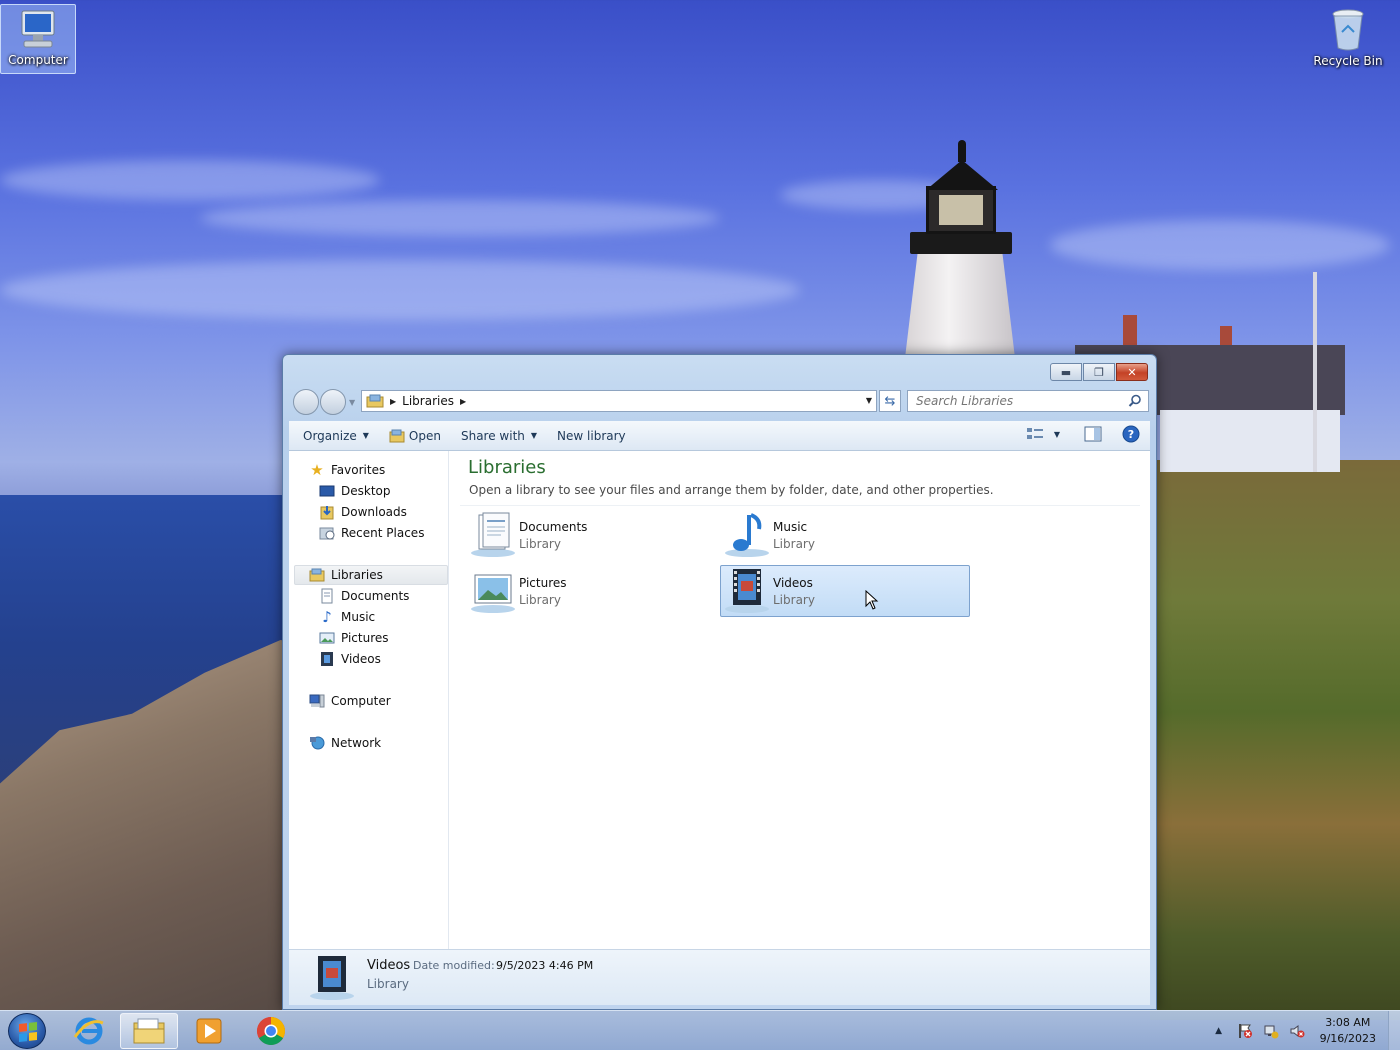  Describe the element at coordinates (790, 526) in the screenshot. I see `tile-name: Music` at that location.